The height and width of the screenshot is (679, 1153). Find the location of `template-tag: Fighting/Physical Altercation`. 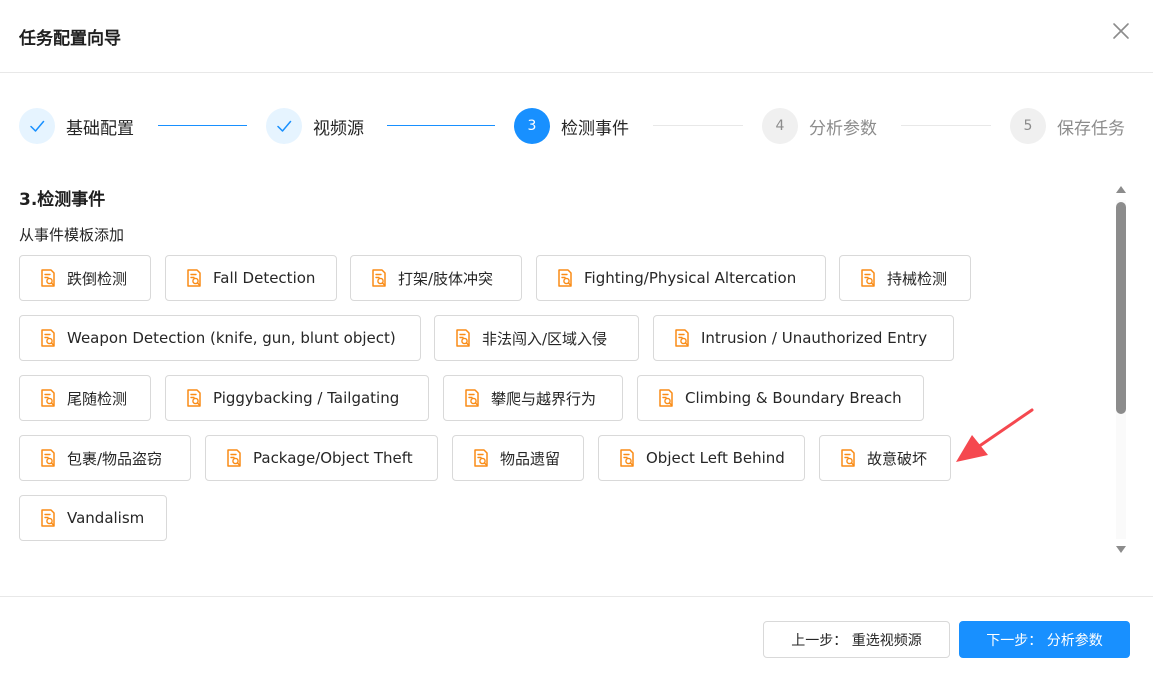

template-tag: Fighting/Physical Altercation is located at coordinates (681, 278).